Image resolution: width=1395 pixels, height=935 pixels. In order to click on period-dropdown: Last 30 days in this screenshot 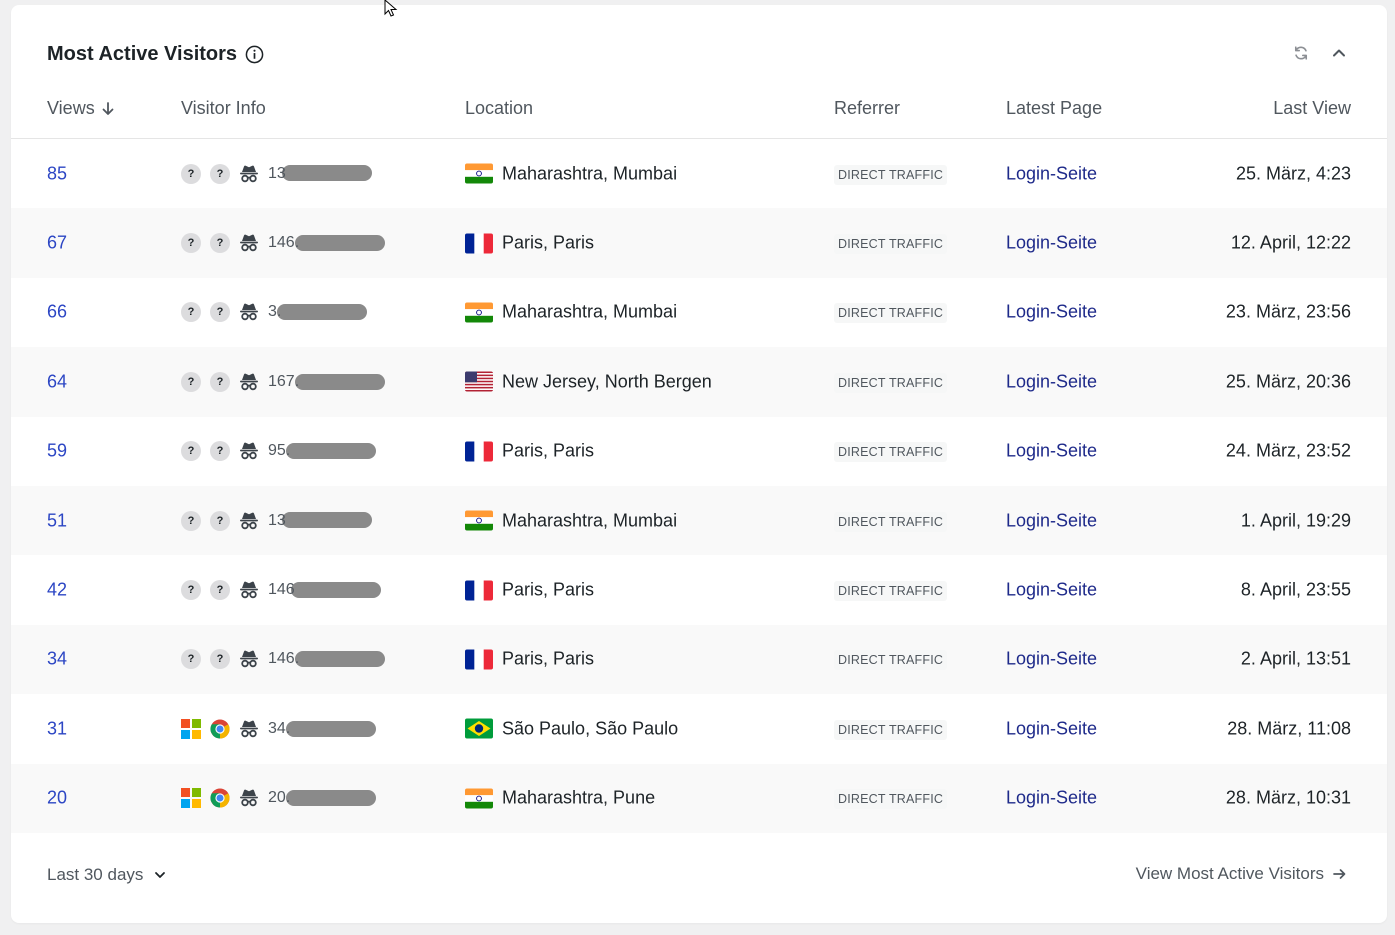, I will do `click(107, 875)`.